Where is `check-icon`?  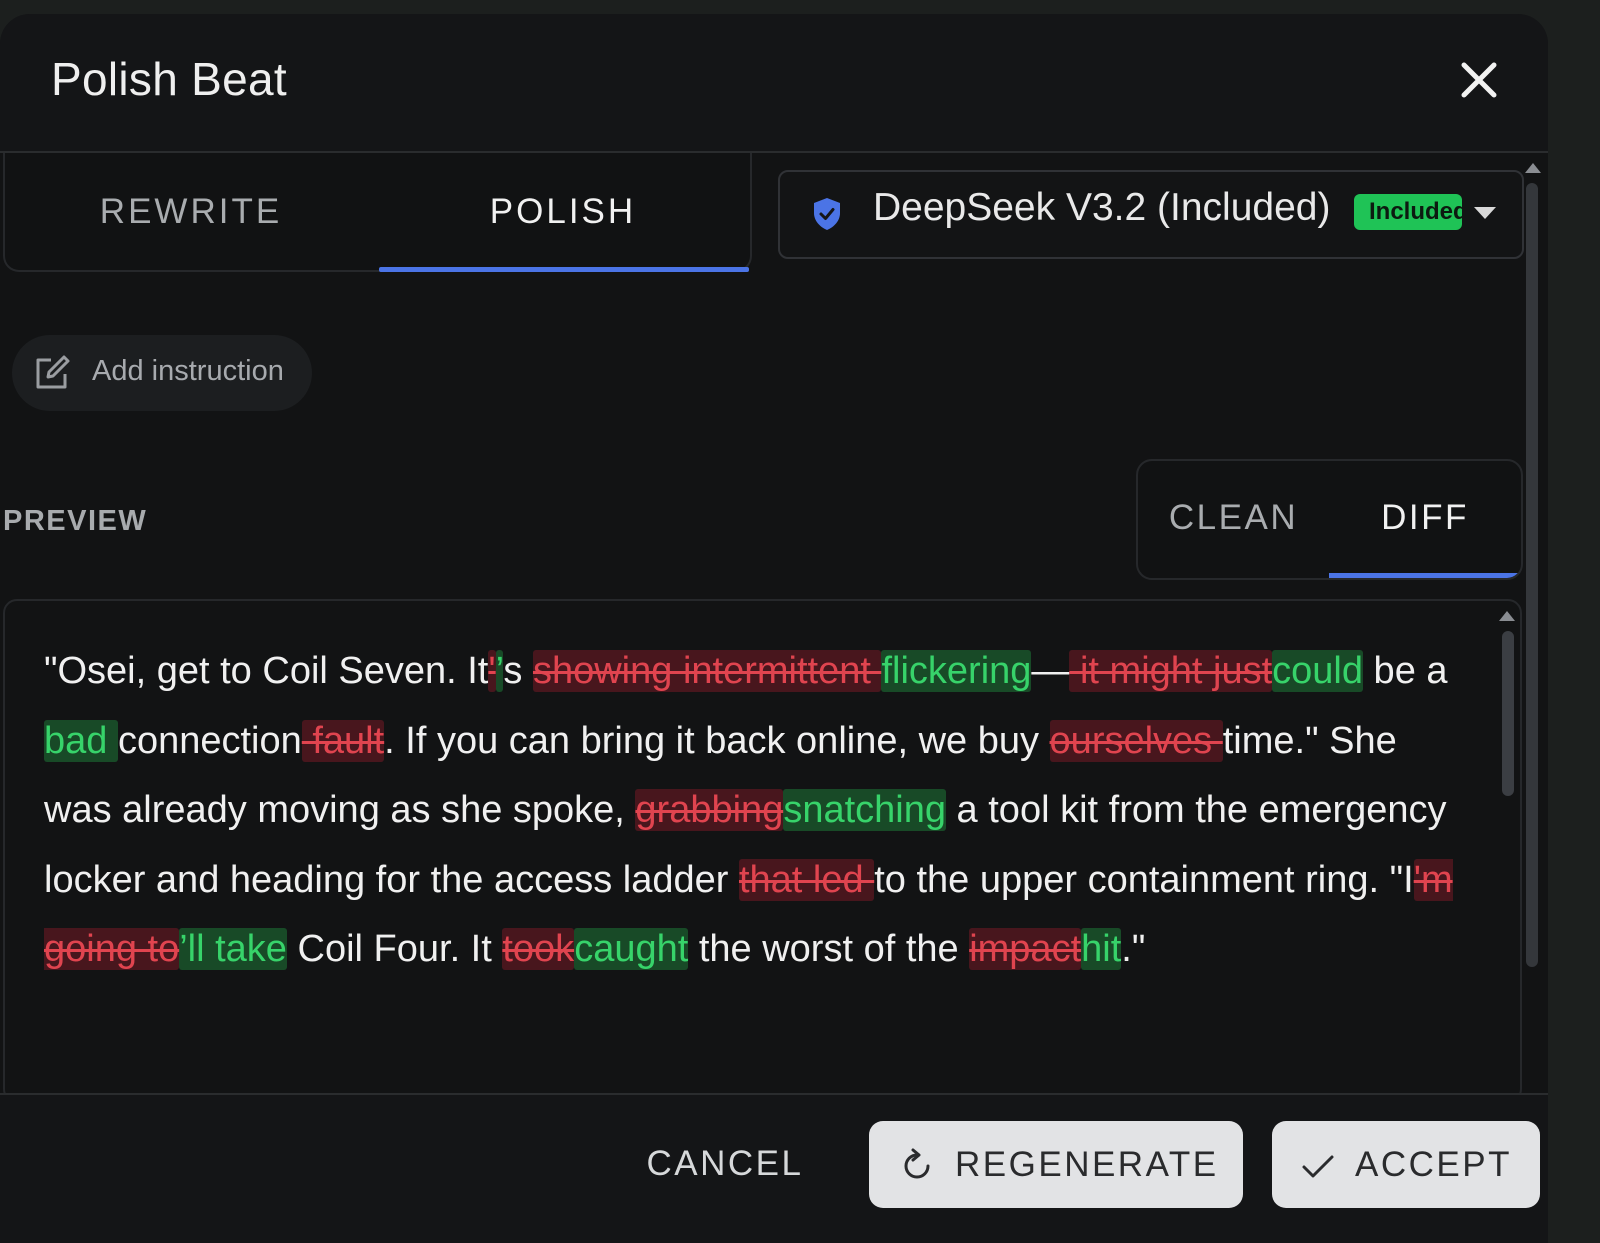
check-icon is located at coordinates (1318, 1166).